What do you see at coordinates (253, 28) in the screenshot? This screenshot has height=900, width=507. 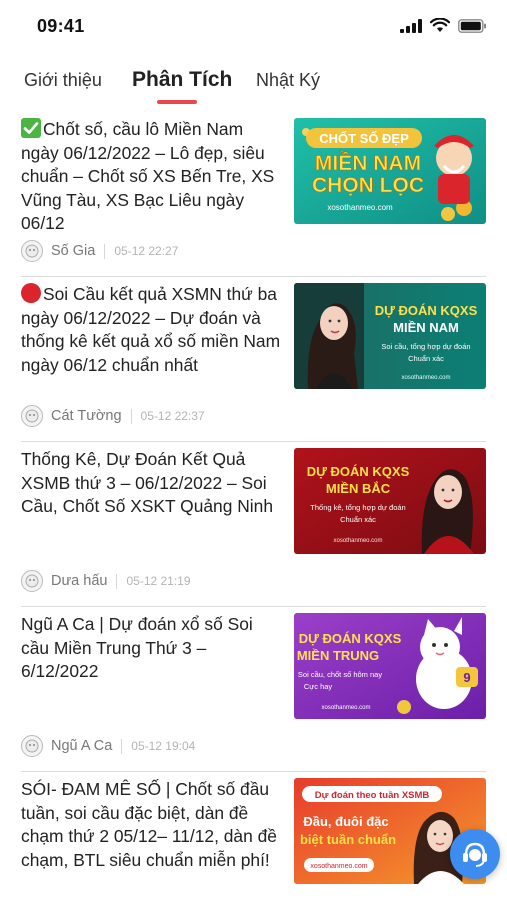 I see `status-bar: 09:41` at bounding box center [253, 28].